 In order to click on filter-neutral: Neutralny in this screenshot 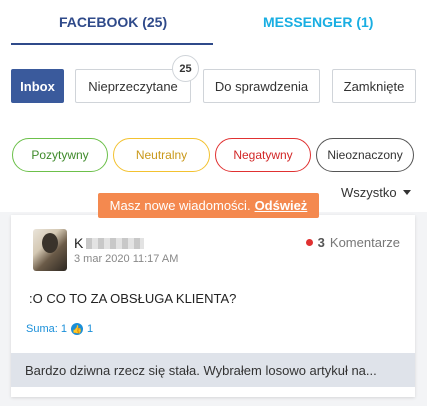, I will do `click(161, 155)`.